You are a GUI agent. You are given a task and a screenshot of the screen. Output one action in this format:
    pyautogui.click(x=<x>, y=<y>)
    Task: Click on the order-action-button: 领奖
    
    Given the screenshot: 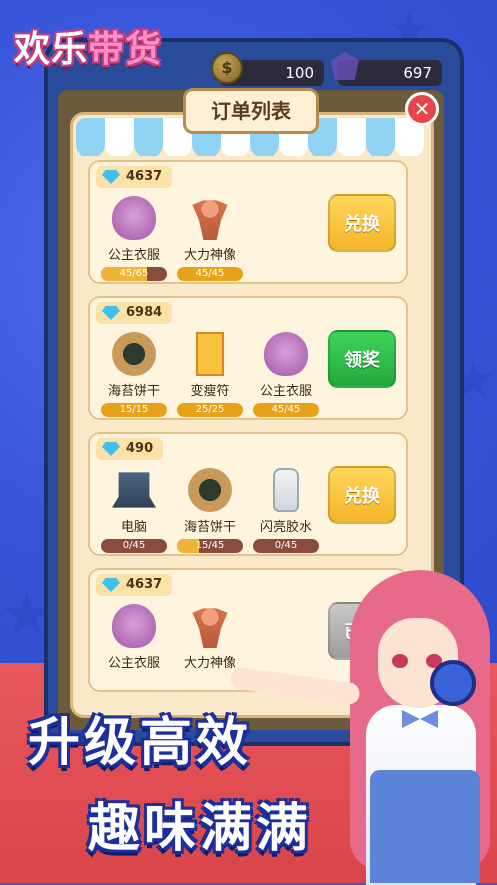 What is the action you would take?
    pyautogui.click(x=362, y=359)
    